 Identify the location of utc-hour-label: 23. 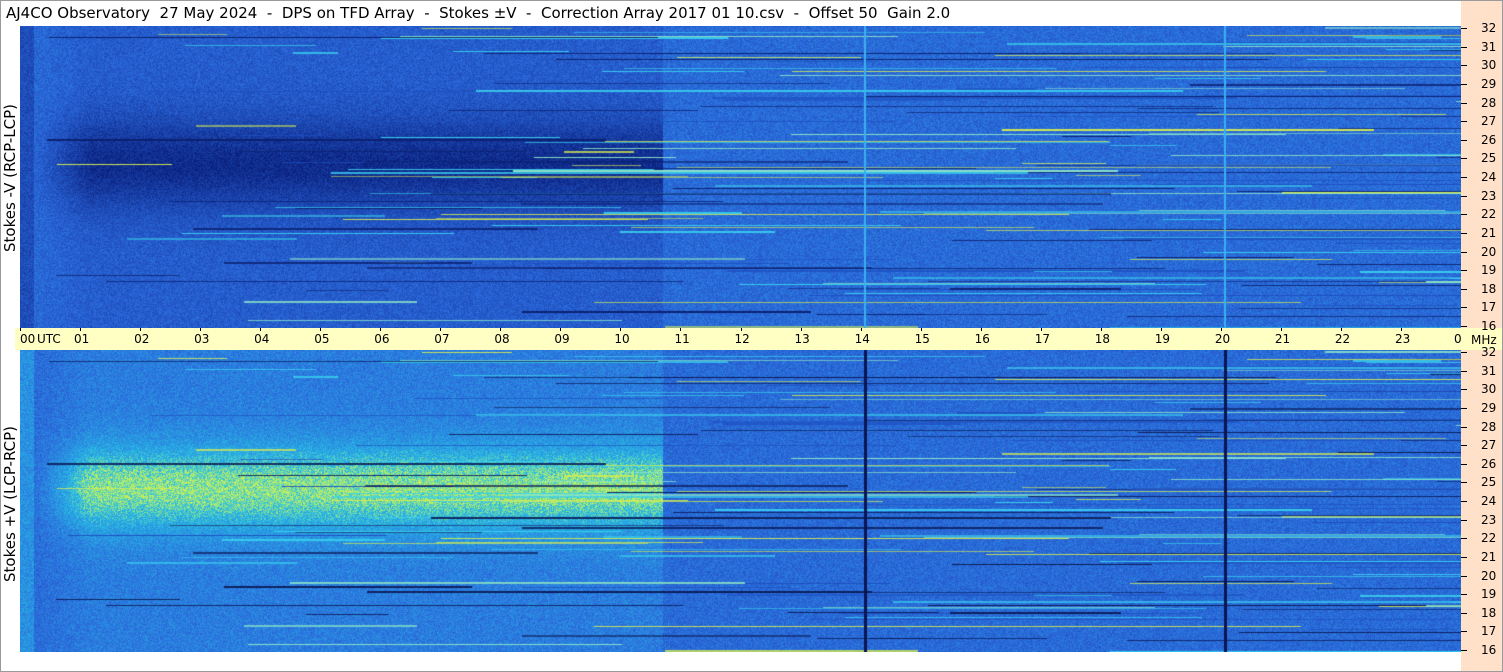
(1402, 339).